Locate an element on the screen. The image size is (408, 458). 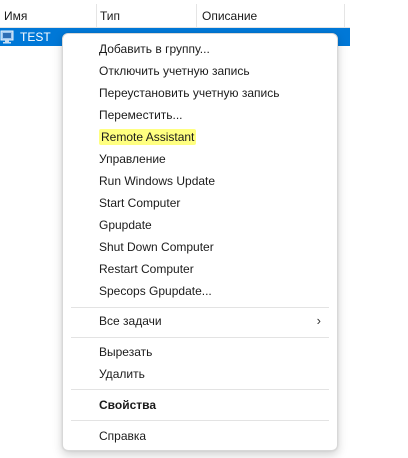
menu-item-manage: Управление is located at coordinates (200, 159).